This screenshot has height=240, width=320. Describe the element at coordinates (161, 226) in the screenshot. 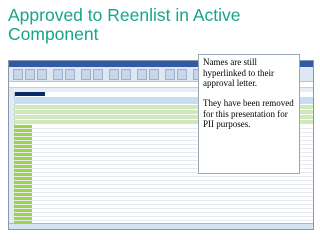

I see `excel-status-bar` at that location.